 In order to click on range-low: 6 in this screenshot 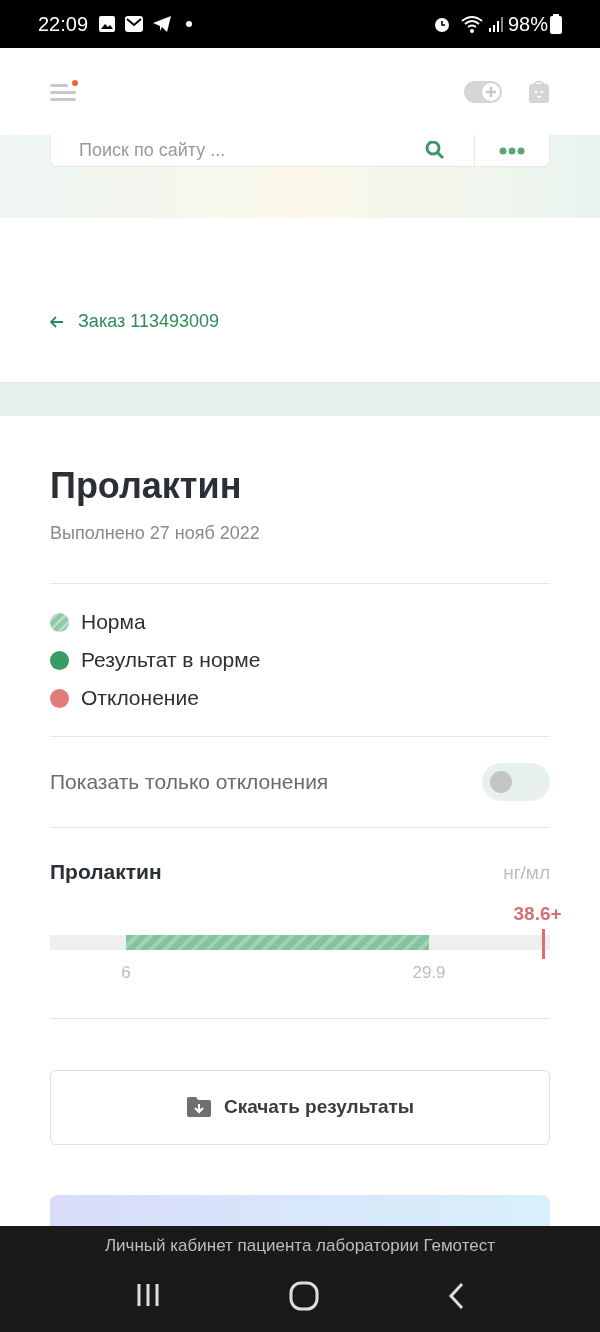, I will do `click(126, 972)`.